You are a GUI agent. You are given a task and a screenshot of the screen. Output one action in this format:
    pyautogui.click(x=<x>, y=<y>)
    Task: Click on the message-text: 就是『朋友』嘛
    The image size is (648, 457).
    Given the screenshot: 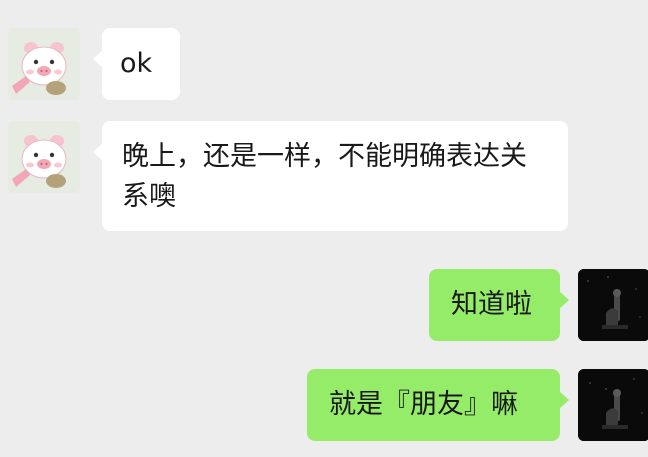 What is the action you would take?
    pyautogui.click(x=423, y=404)
    